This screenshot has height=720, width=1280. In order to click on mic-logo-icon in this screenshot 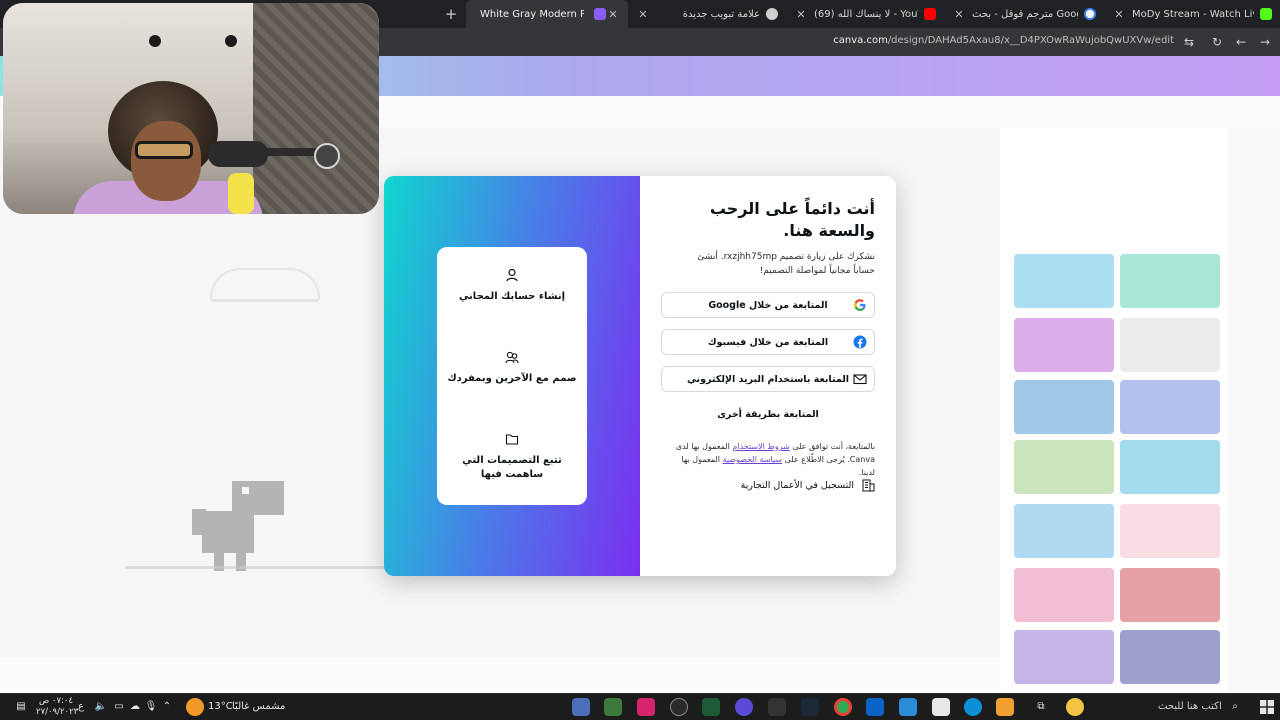, I will do `click(327, 156)`.